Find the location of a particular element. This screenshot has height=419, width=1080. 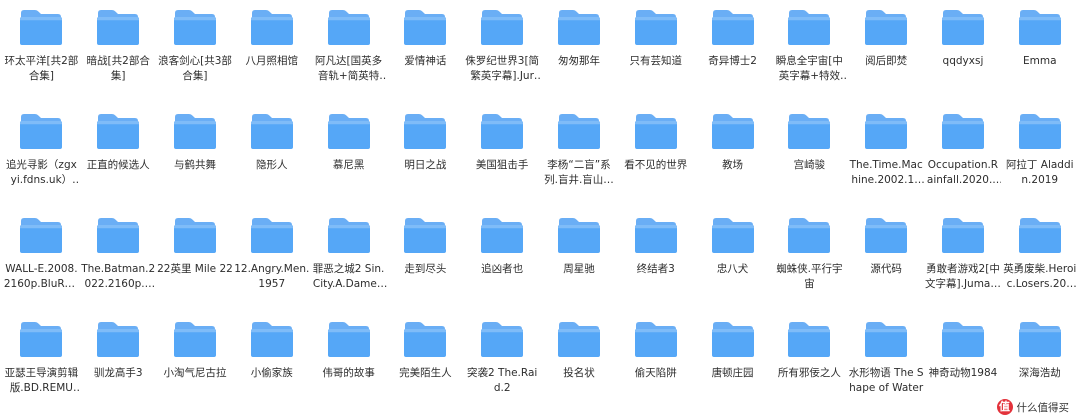

folder-label: 22英里 Mile 22 is located at coordinates (195, 269).